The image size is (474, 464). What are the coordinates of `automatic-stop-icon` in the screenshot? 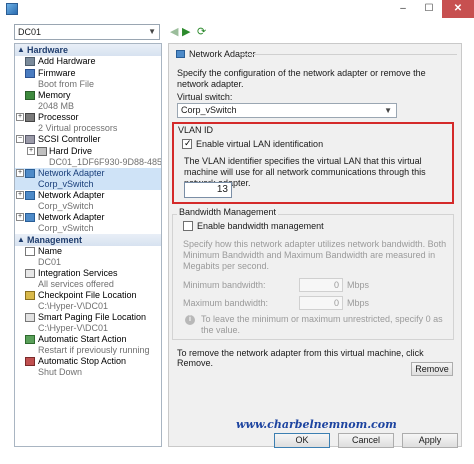 It's located at (30, 361).